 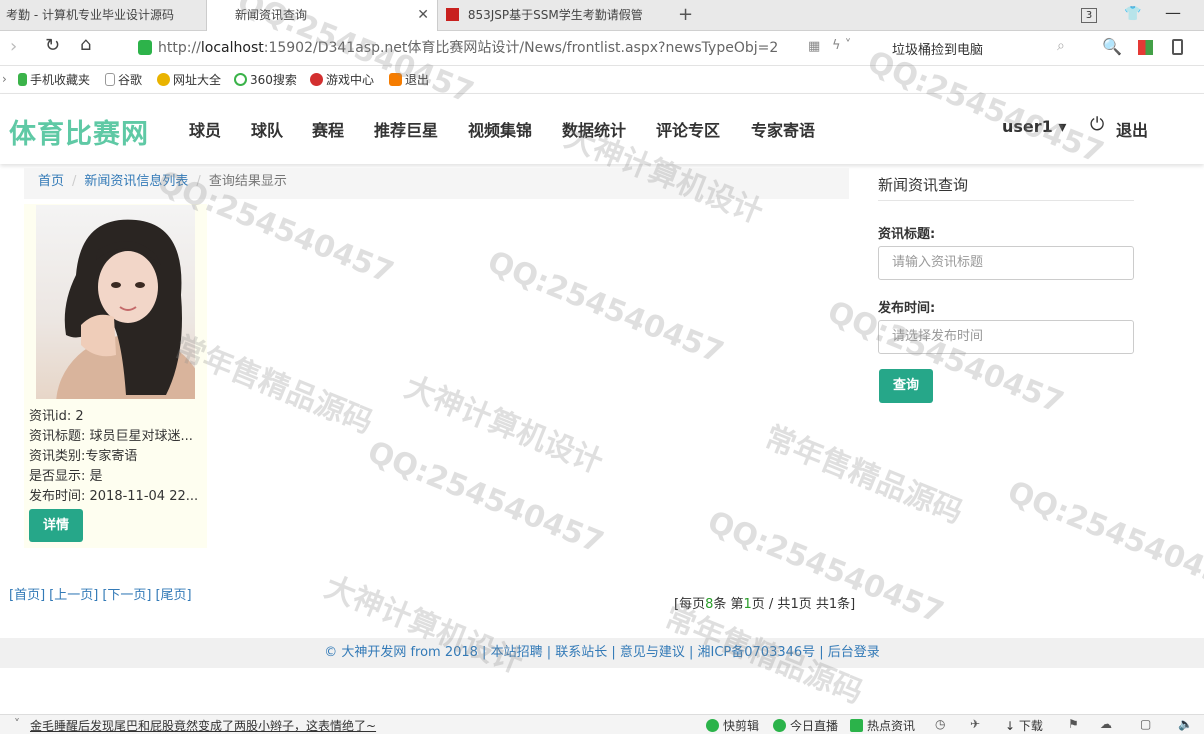 What do you see at coordinates (1132, 129) in the screenshot?
I see `logout-link: 退出` at bounding box center [1132, 129].